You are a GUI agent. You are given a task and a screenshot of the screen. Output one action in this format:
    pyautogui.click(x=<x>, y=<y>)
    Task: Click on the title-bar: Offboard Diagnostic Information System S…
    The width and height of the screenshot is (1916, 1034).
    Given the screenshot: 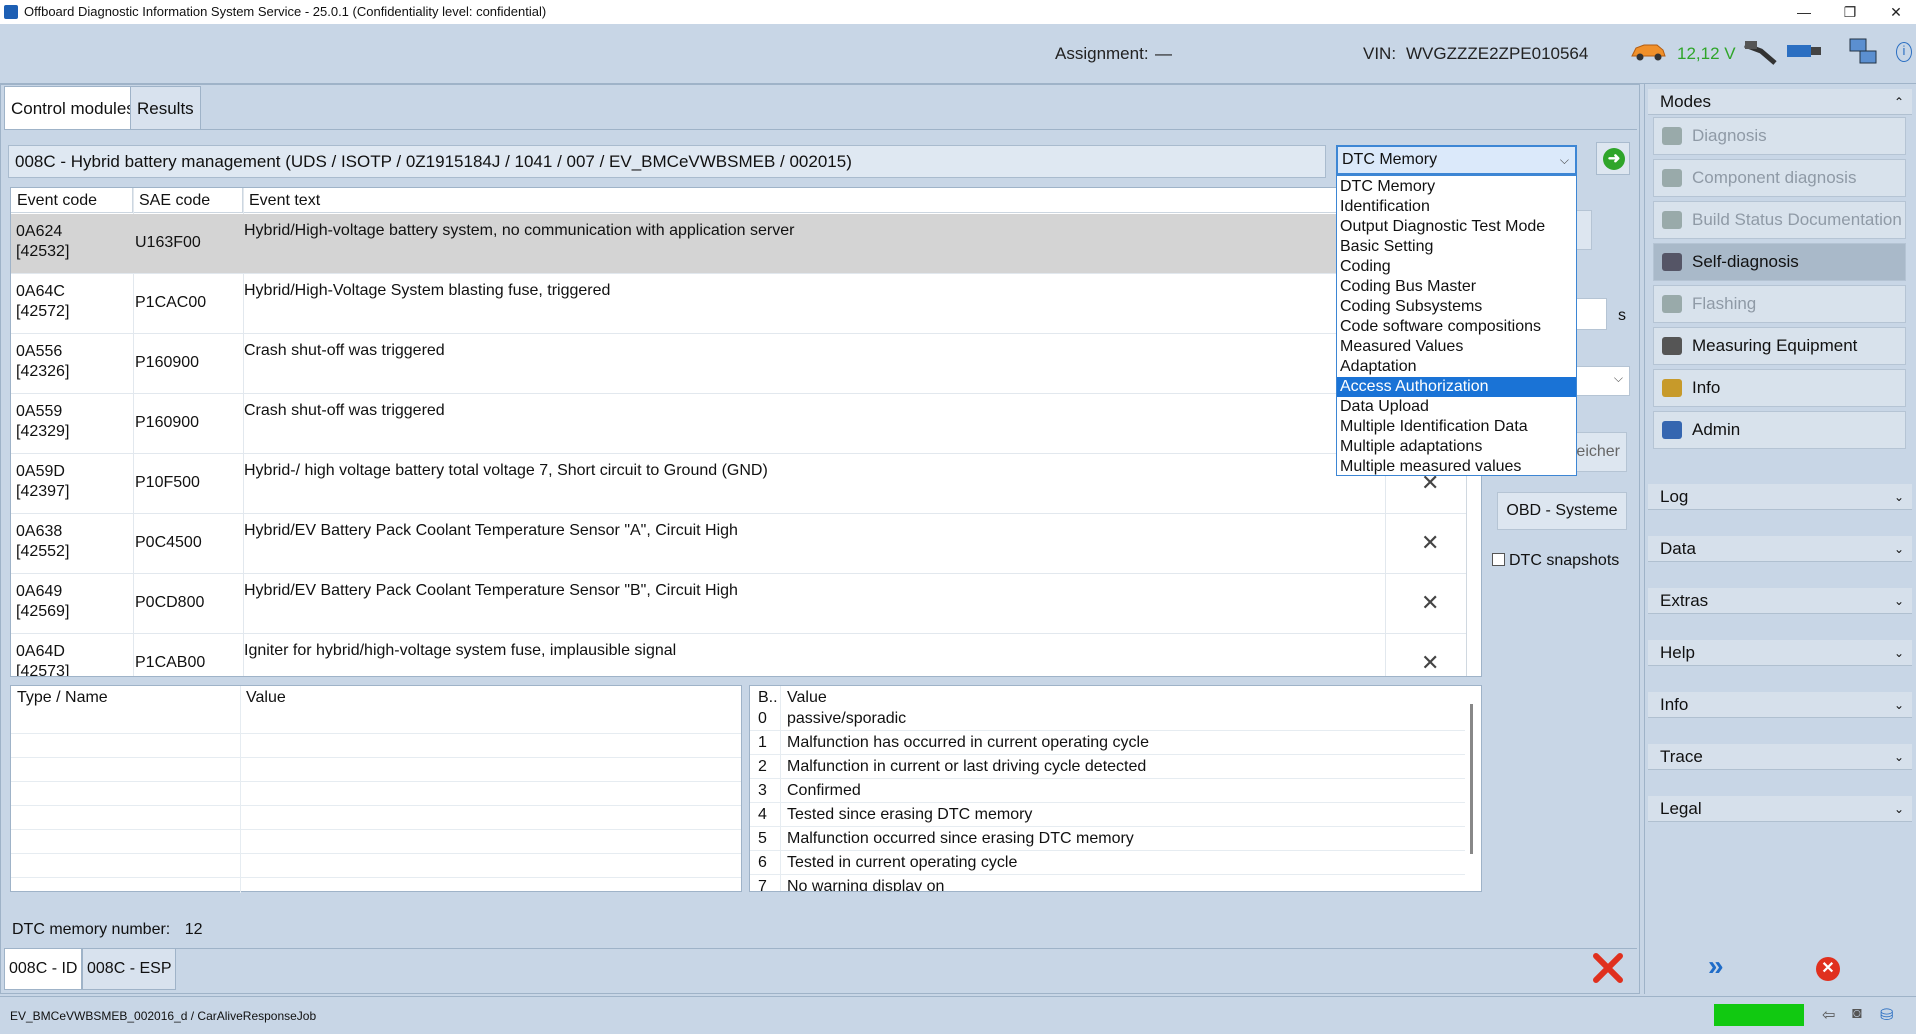 What is the action you would take?
    pyautogui.click(x=958, y=12)
    